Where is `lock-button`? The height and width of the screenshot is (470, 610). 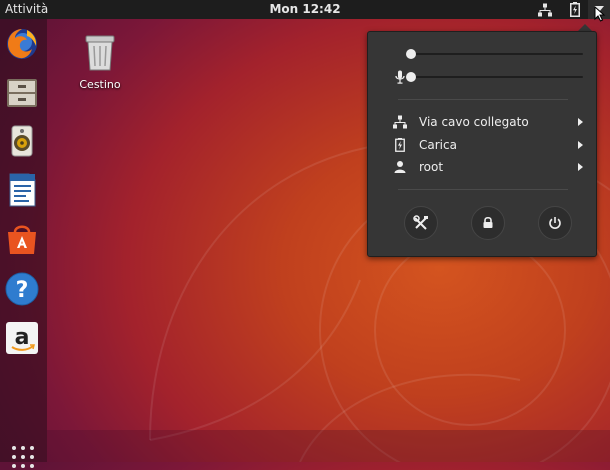
lock-button is located at coordinates (488, 223).